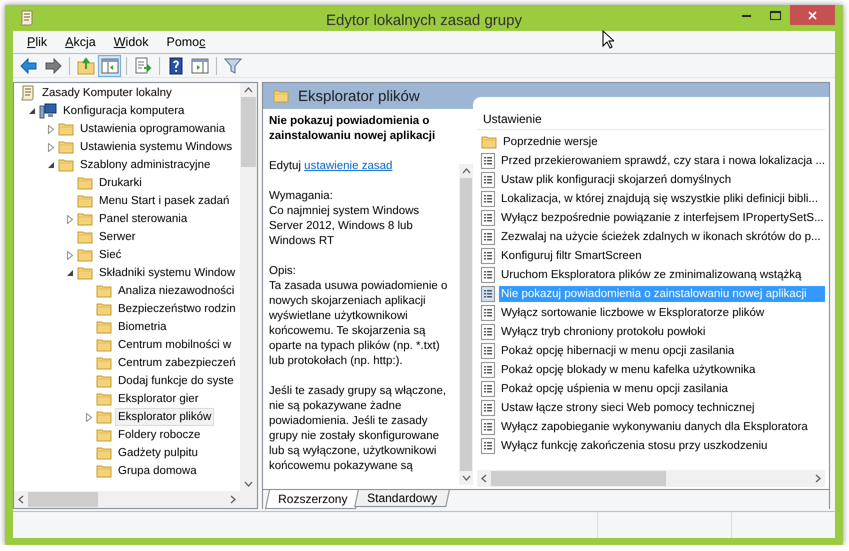  Describe the element at coordinates (145, 165) in the screenshot. I see `tree-item: Szablony administracyjne` at that location.